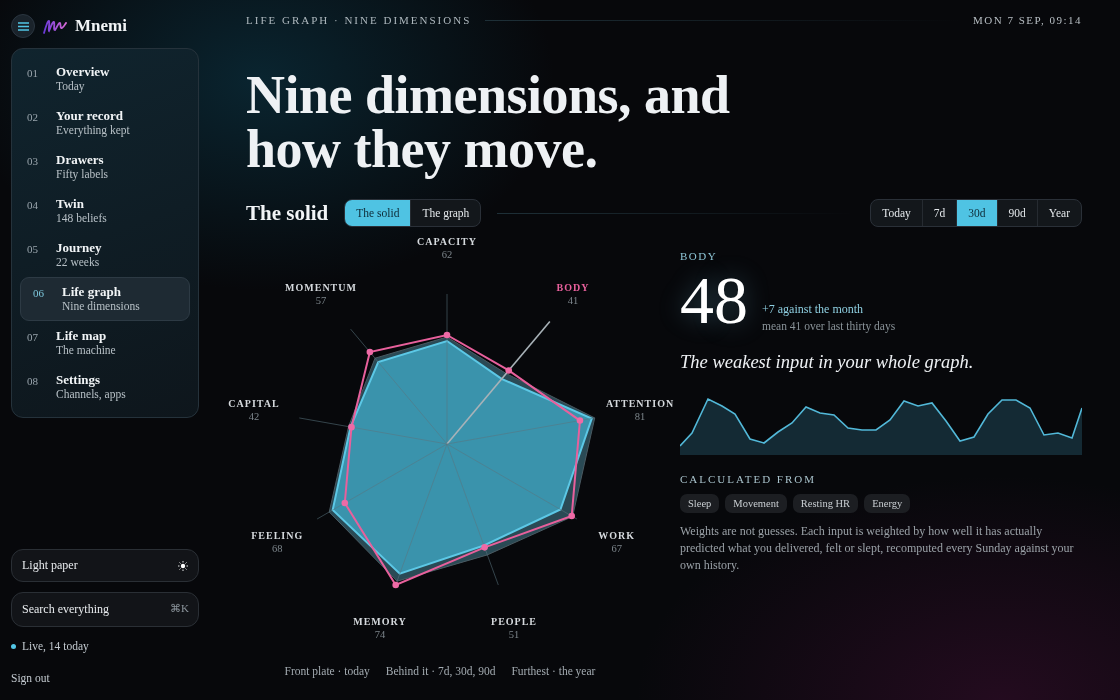 The width and height of the screenshot is (1120, 700). I want to click on shortcut-hint: ⌘K, so click(179, 608).